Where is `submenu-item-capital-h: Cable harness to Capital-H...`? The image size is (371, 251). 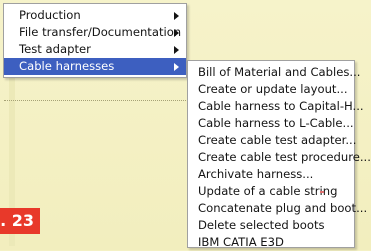
submenu-item-capital-h: Cable harness to Capital-H... is located at coordinates (276, 106).